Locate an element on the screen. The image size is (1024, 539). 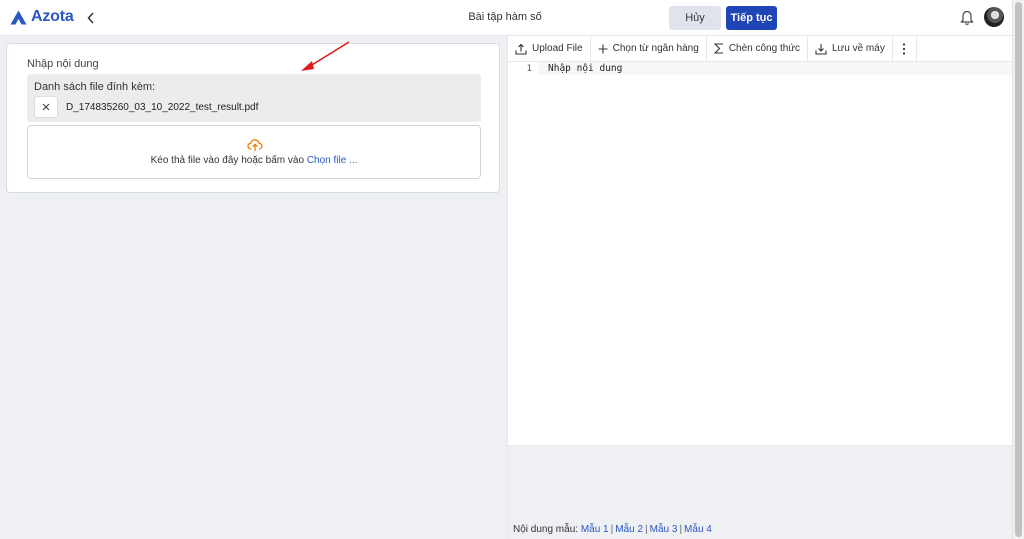
cloud-upload-icon is located at coordinates (255, 145).